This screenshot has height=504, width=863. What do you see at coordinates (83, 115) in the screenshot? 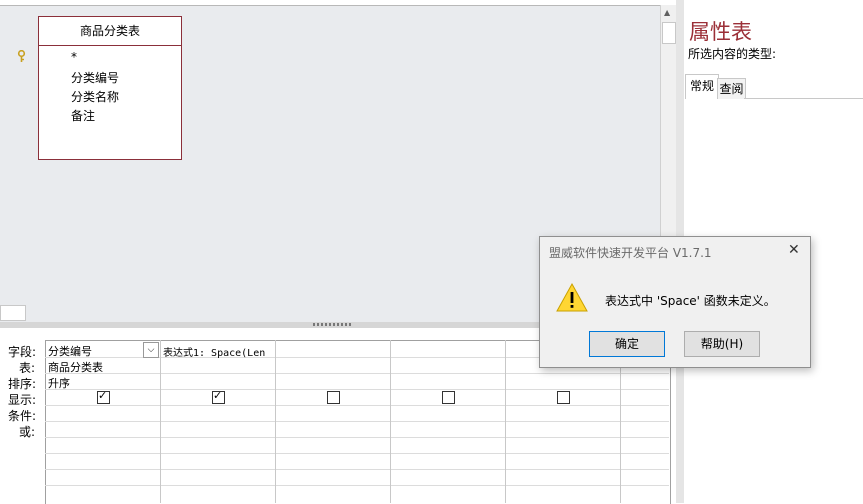
I see `field-list-item: 备注` at bounding box center [83, 115].